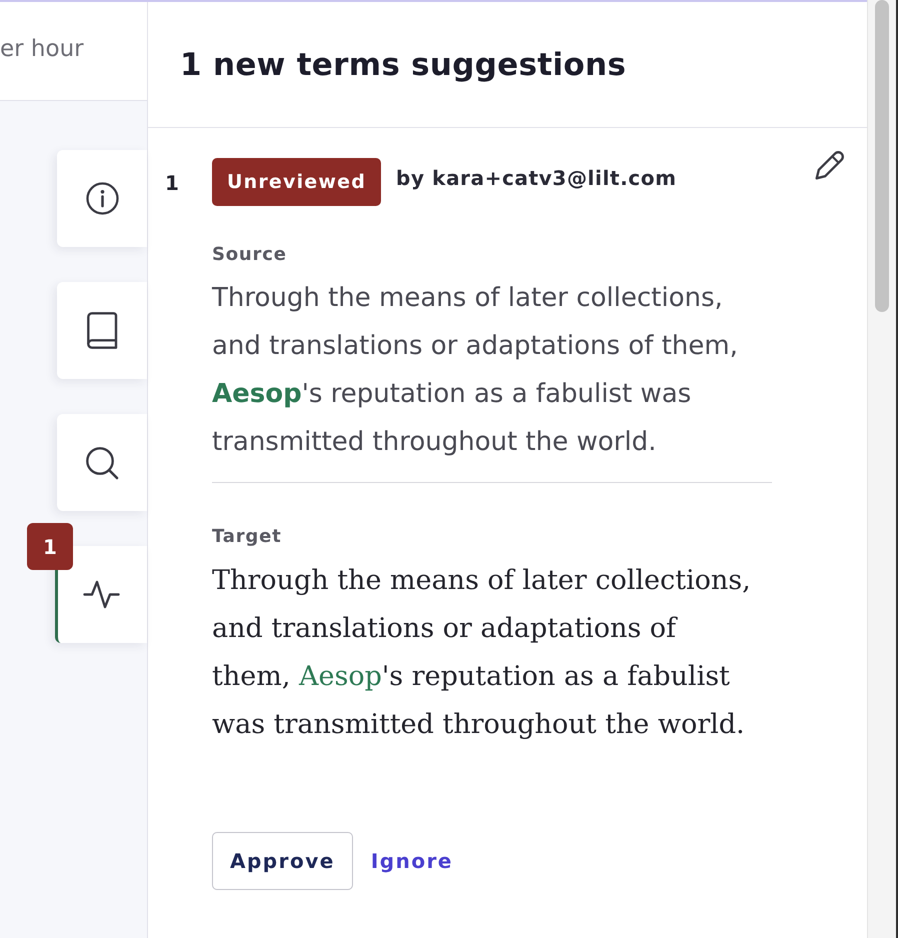 The height and width of the screenshot is (938, 898). What do you see at coordinates (42, 49) in the screenshot?
I see `header-text: er hour` at bounding box center [42, 49].